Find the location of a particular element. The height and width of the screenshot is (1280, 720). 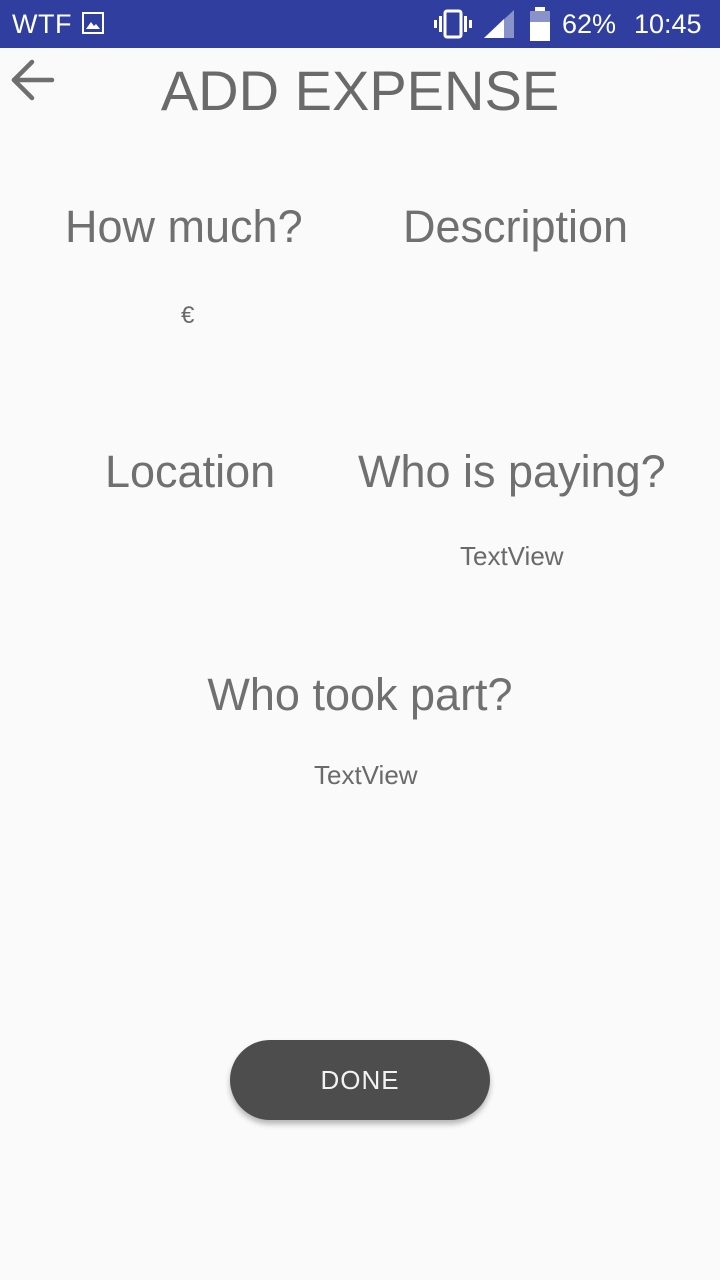

participants-label: Who took part? is located at coordinates (360, 694).